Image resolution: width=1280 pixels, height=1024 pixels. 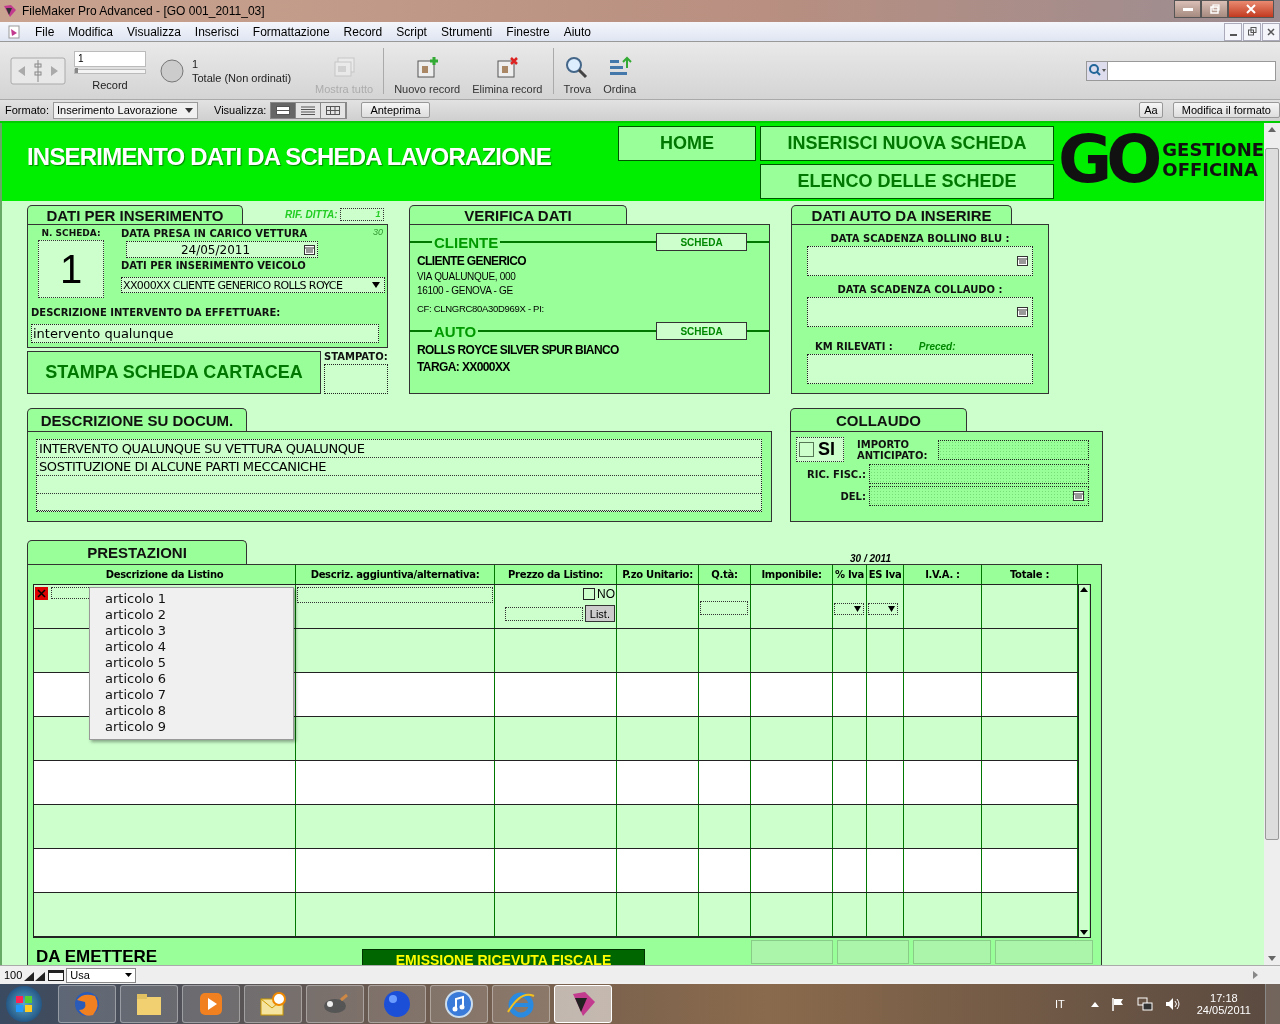 I want to click on inspection-checkbox, so click(x=806, y=450).